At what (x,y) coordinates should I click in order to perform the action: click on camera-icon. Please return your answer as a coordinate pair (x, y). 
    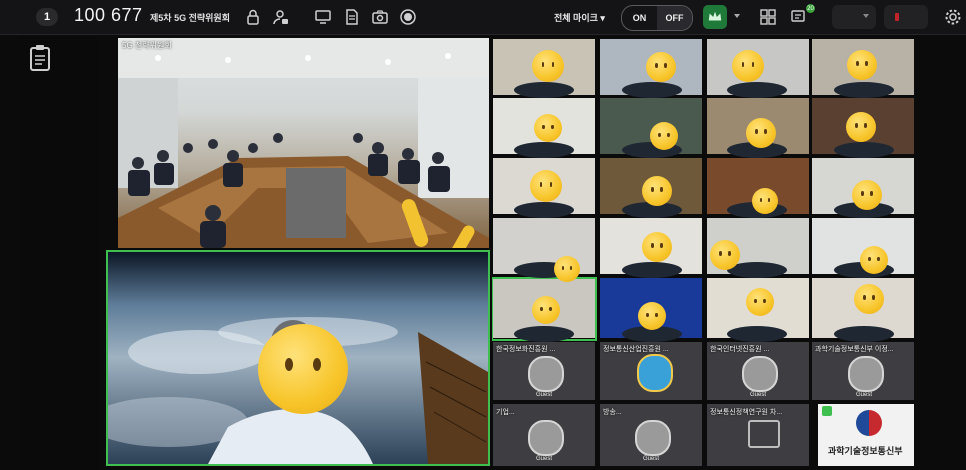
    Looking at the image, I should click on (380, 17).